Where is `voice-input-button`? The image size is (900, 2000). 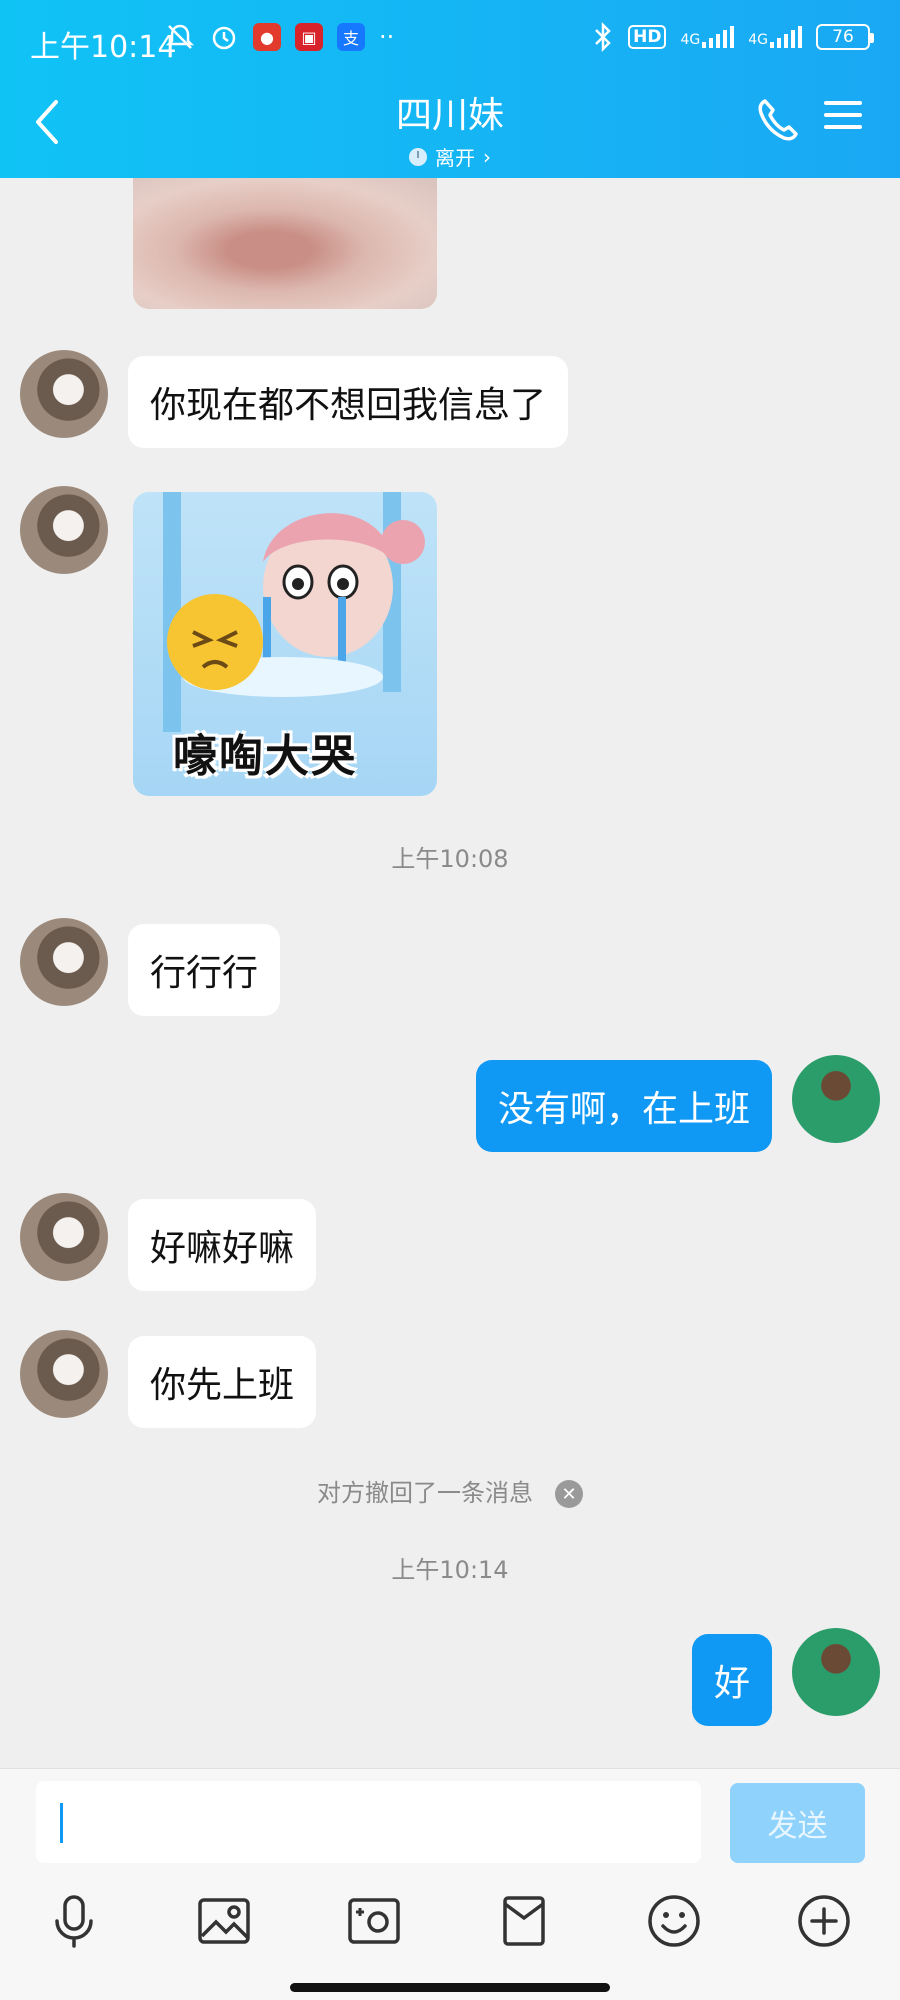
voice-input-button is located at coordinates (74, 1921).